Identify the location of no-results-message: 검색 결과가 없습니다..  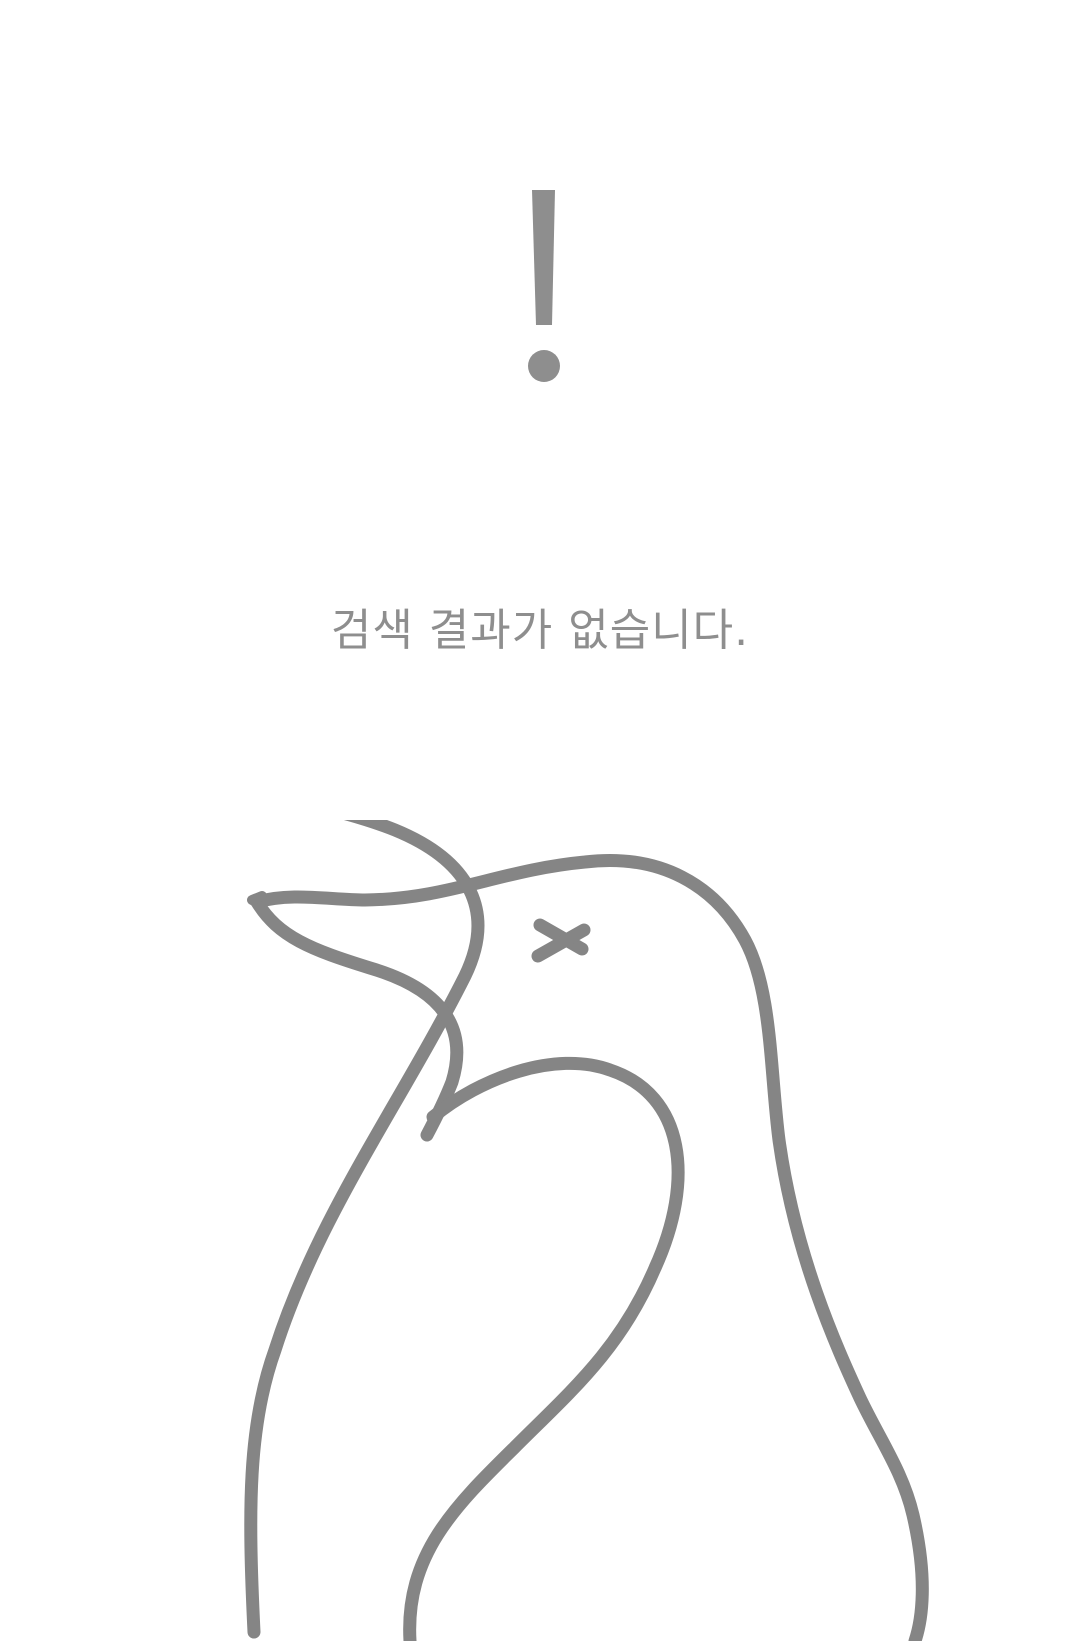
(540, 630).